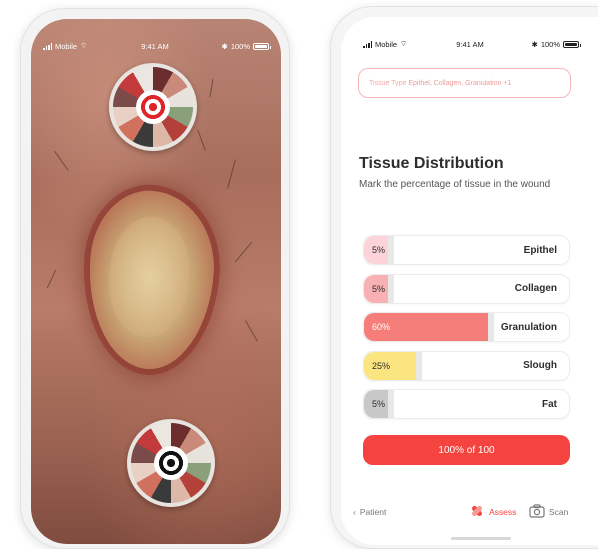 Image resolution: width=598 pixels, height=549 pixels. What do you see at coordinates (503, 512) in the screenshot?
I see `tab-assess-label: Assess` at bounding box center [503, 512].